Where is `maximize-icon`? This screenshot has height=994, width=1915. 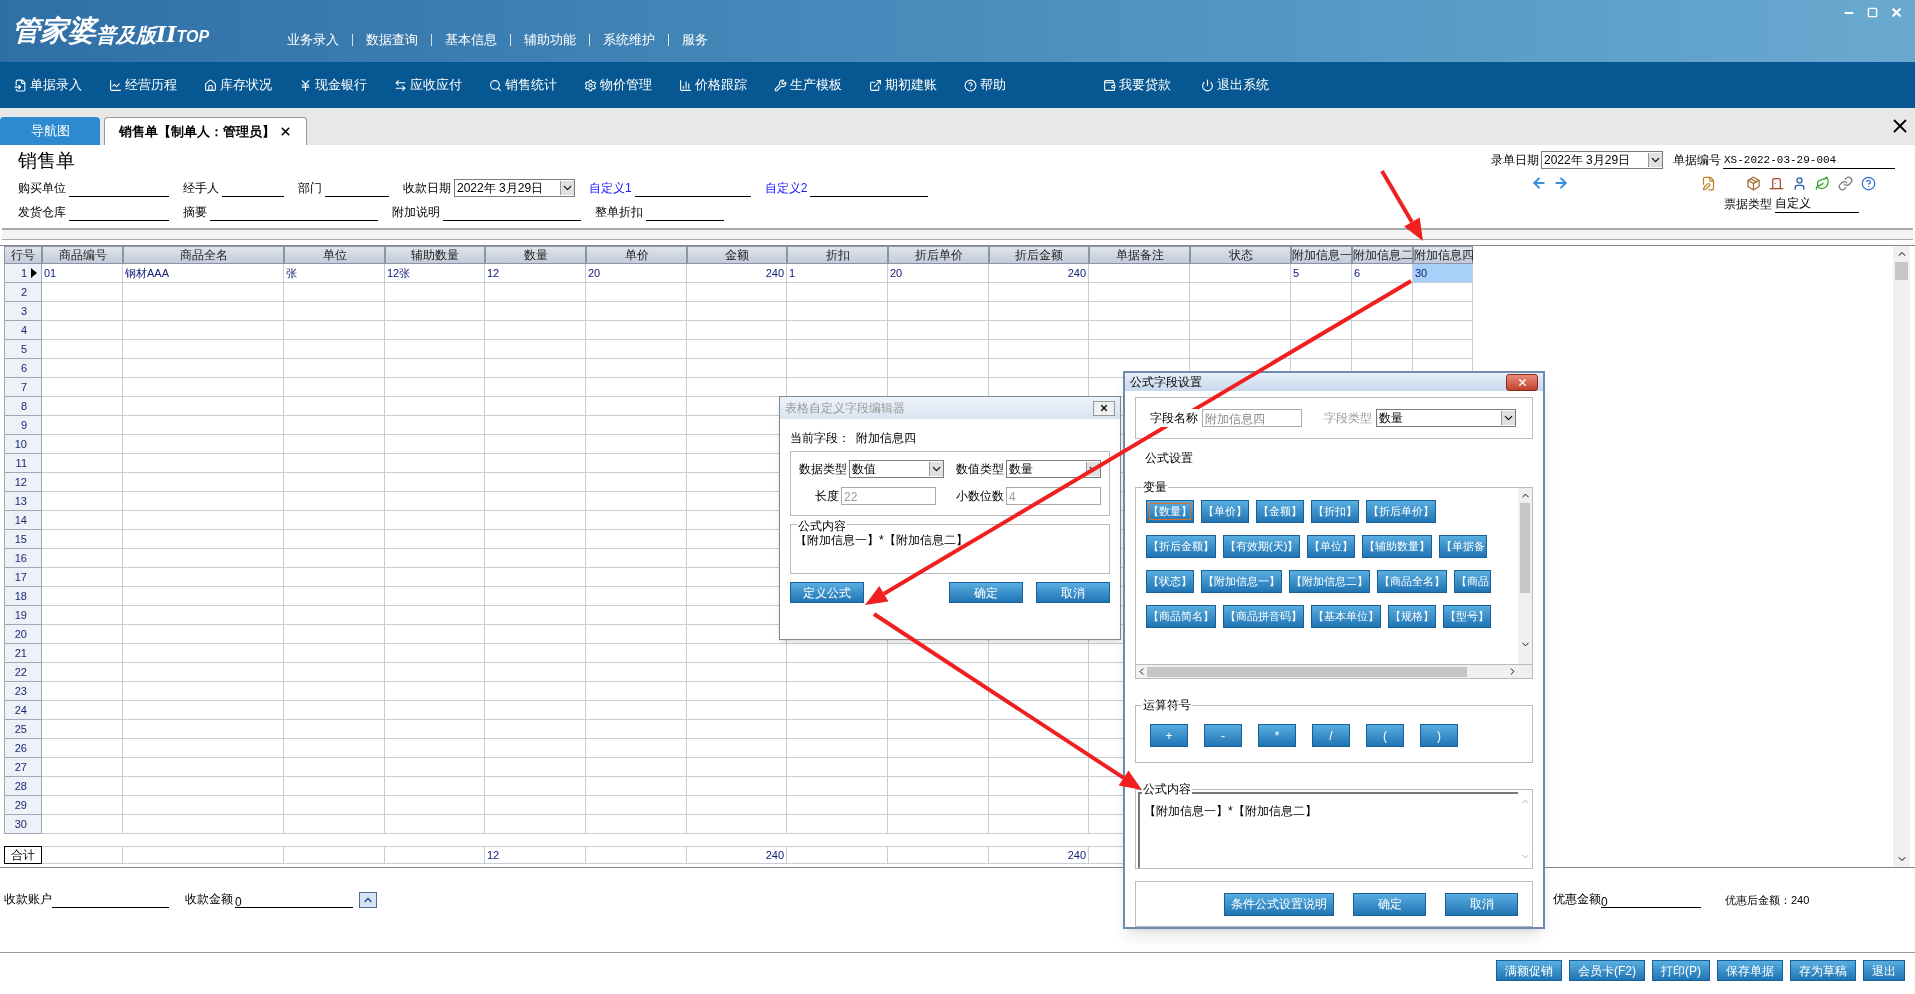
maximize-icon is located at coordinates (1872, 12).